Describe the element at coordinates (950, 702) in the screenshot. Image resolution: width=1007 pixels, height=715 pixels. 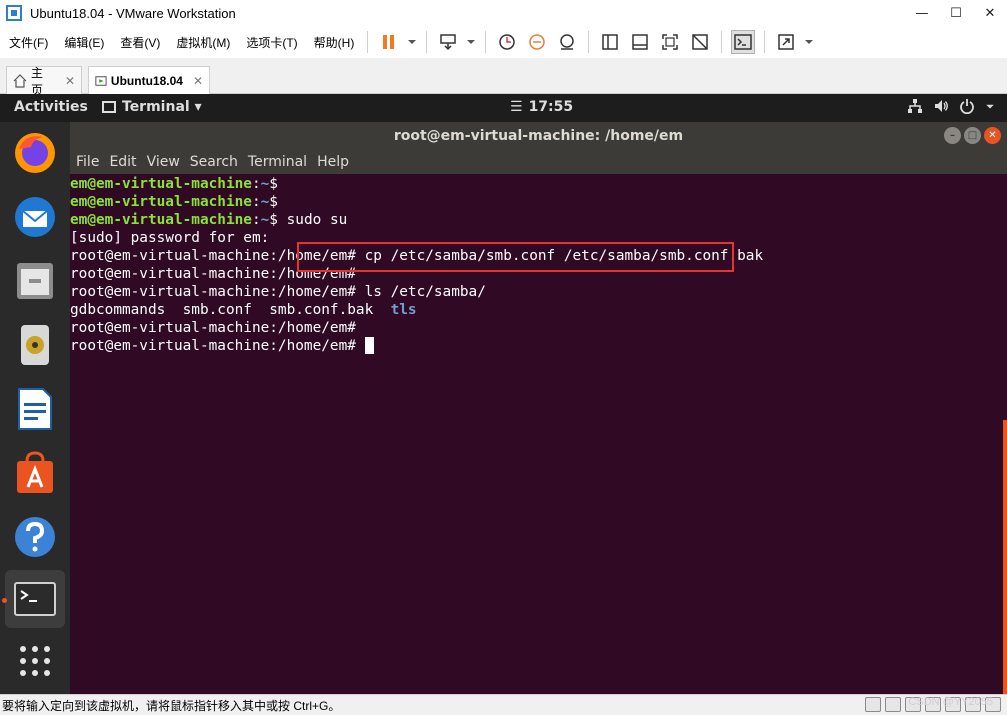
I see `watermark: CSDN @YY2055` at that location.